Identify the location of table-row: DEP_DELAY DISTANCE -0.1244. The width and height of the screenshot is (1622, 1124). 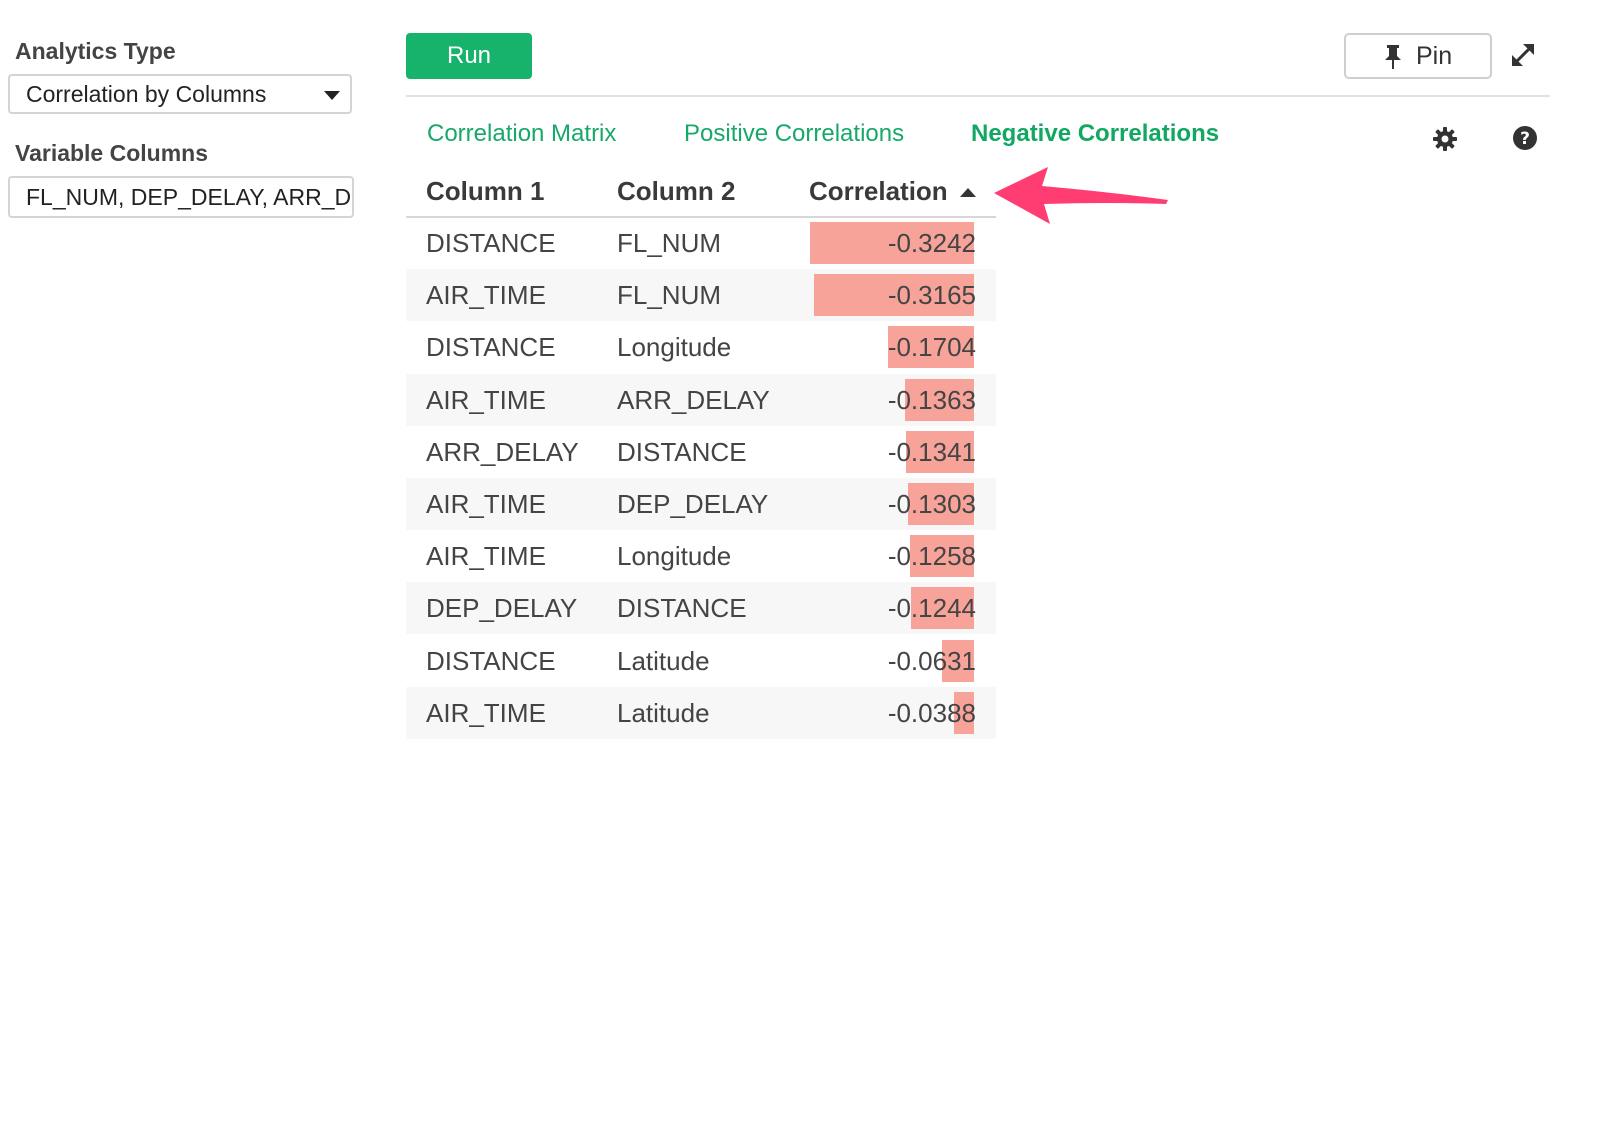
(701, 608).